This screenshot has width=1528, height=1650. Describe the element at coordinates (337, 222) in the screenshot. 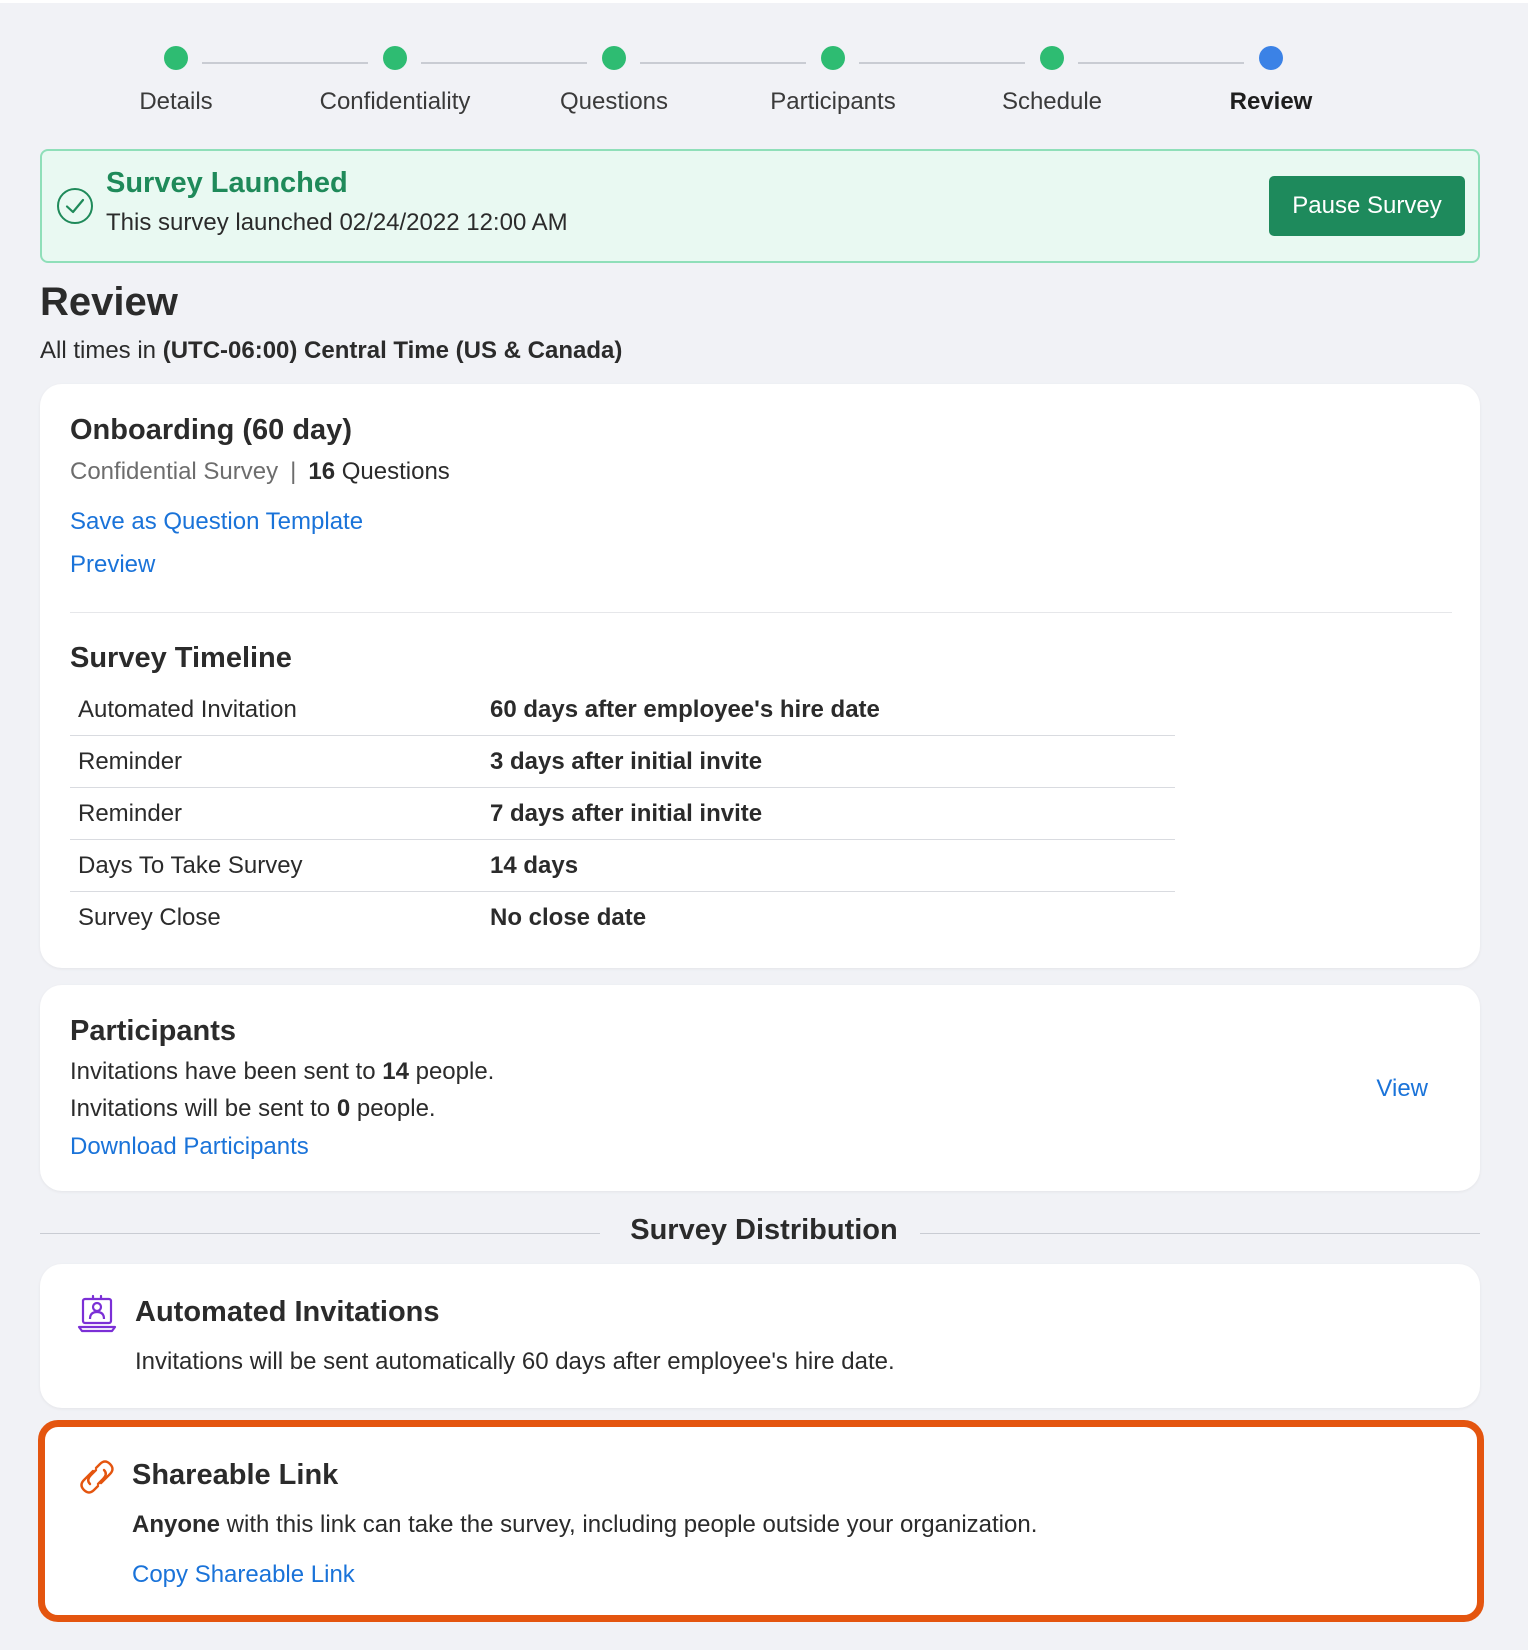

I see `banner-message: This survey launched 02/24/2022 12:00 AM` at that location.